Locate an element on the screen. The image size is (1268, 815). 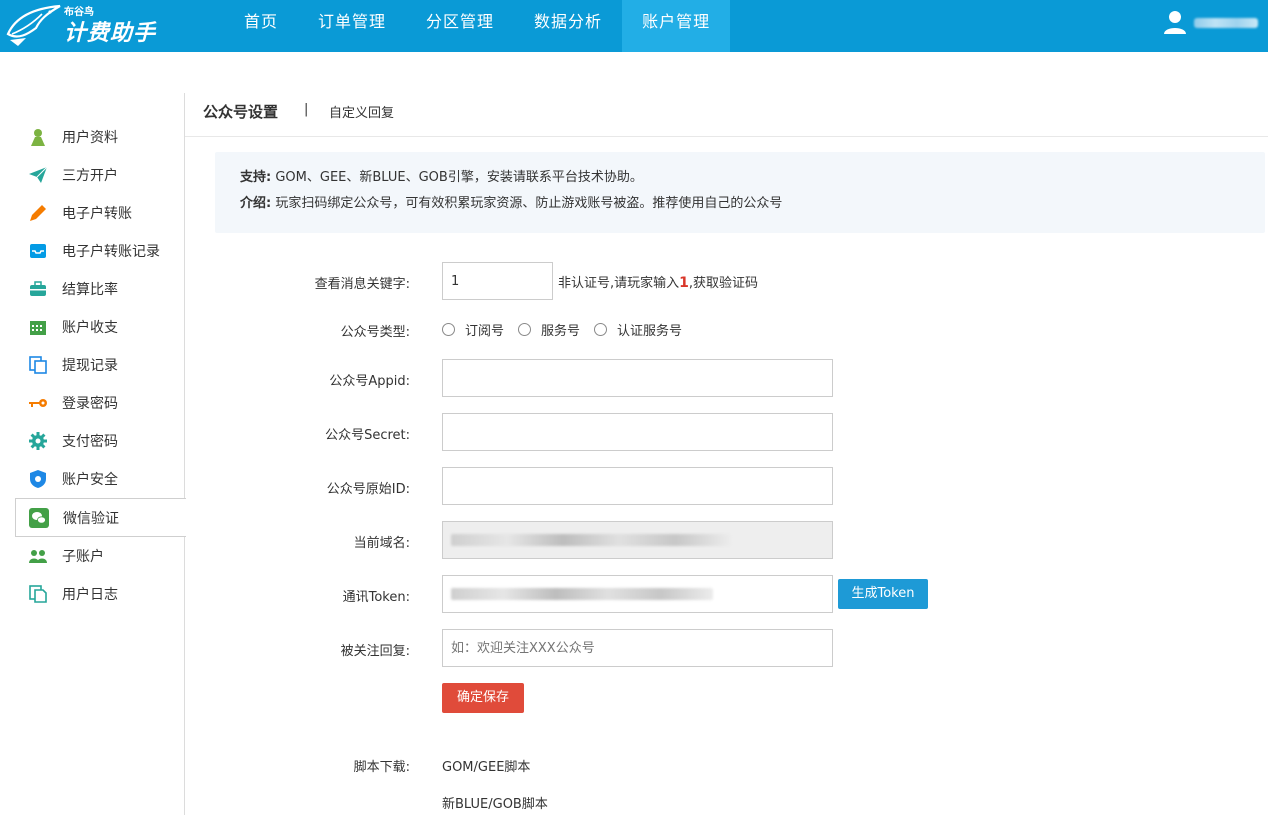
sidebar-item-third-party-account: 三方开户 is located at coordinates (92, 175).